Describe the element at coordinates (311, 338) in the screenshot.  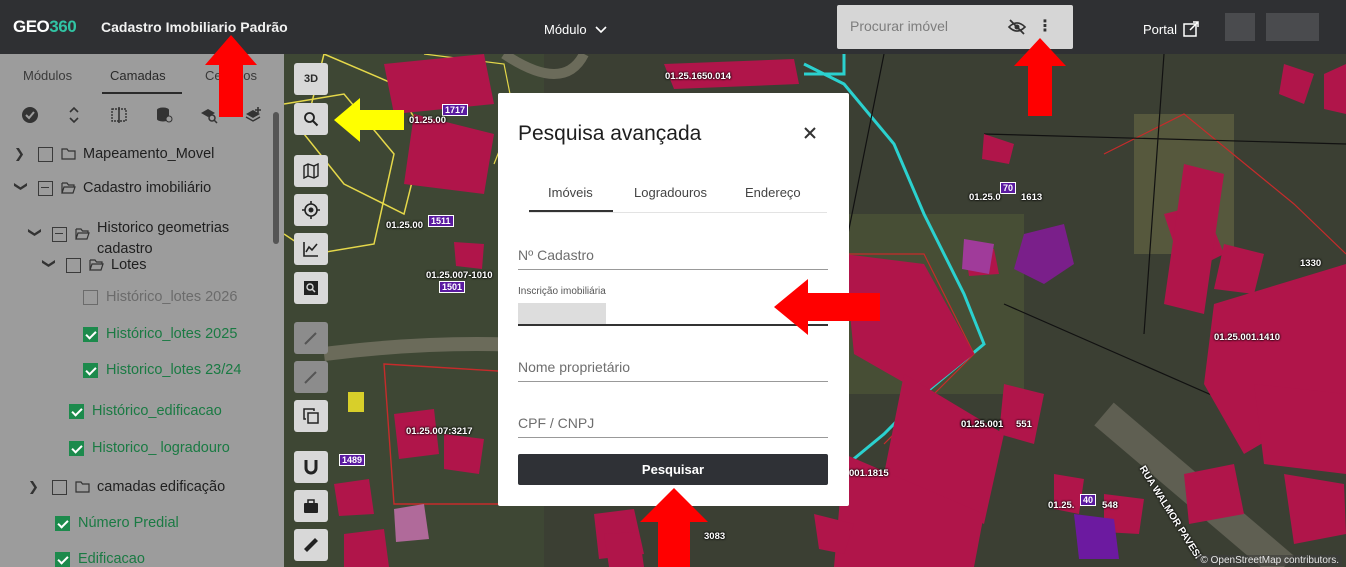
I see `draw-line-button` at that location.